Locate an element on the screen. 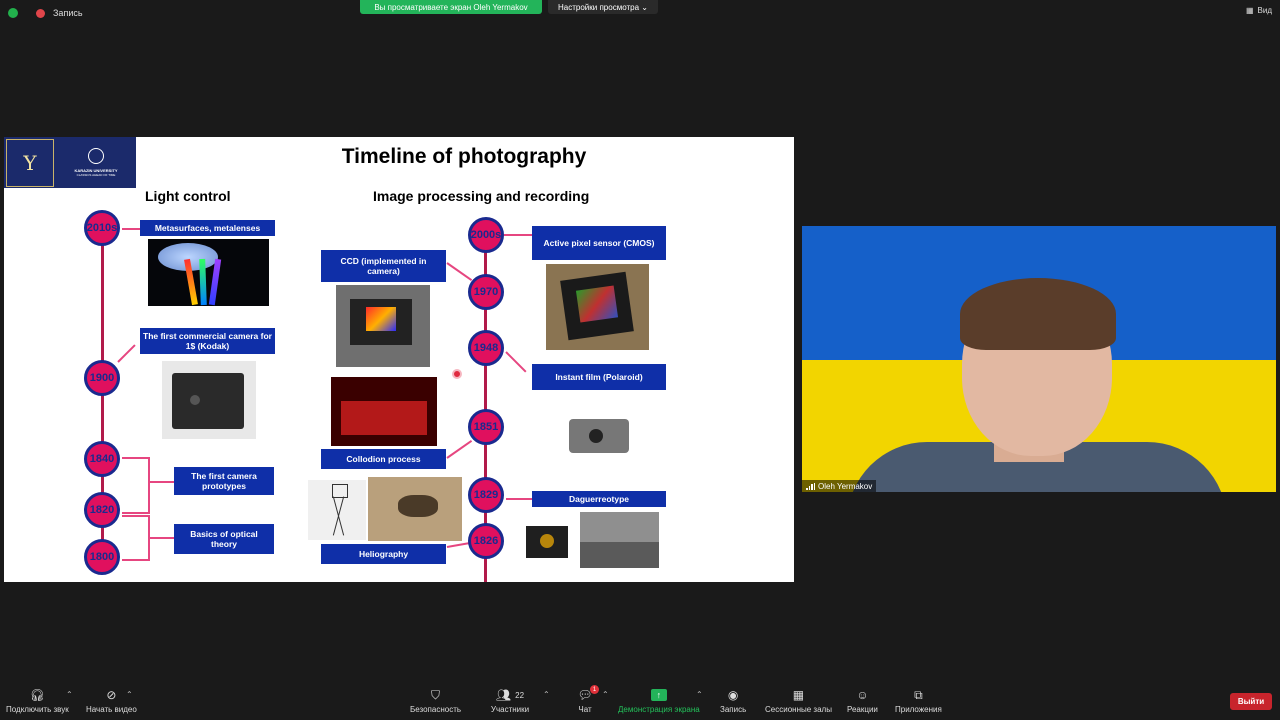  record-button: ◉ Запись is located at coordinates (733, 701).